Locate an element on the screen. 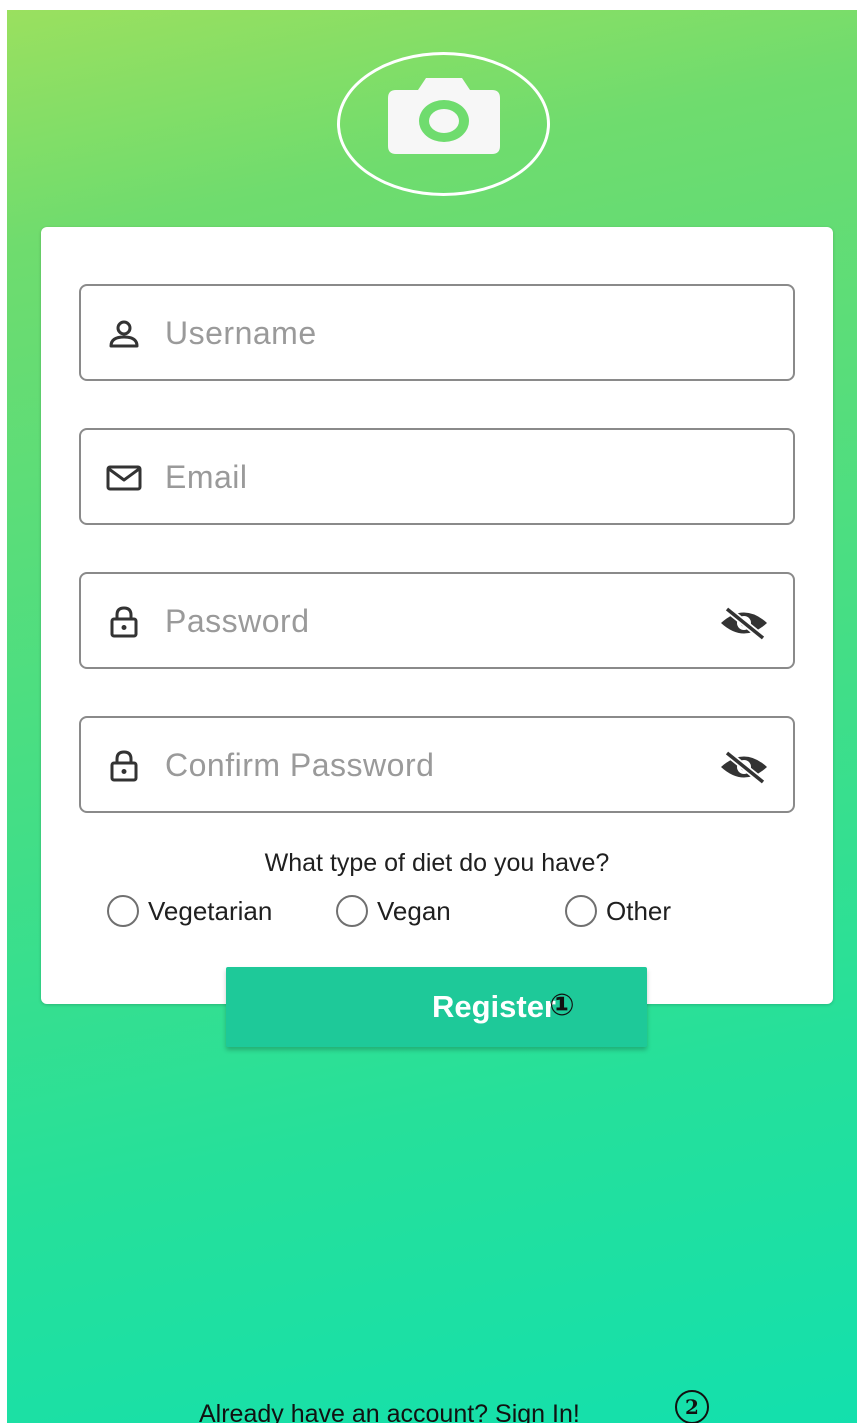  radio-label-vegan: Vegan is located at coordinates (414, 910).